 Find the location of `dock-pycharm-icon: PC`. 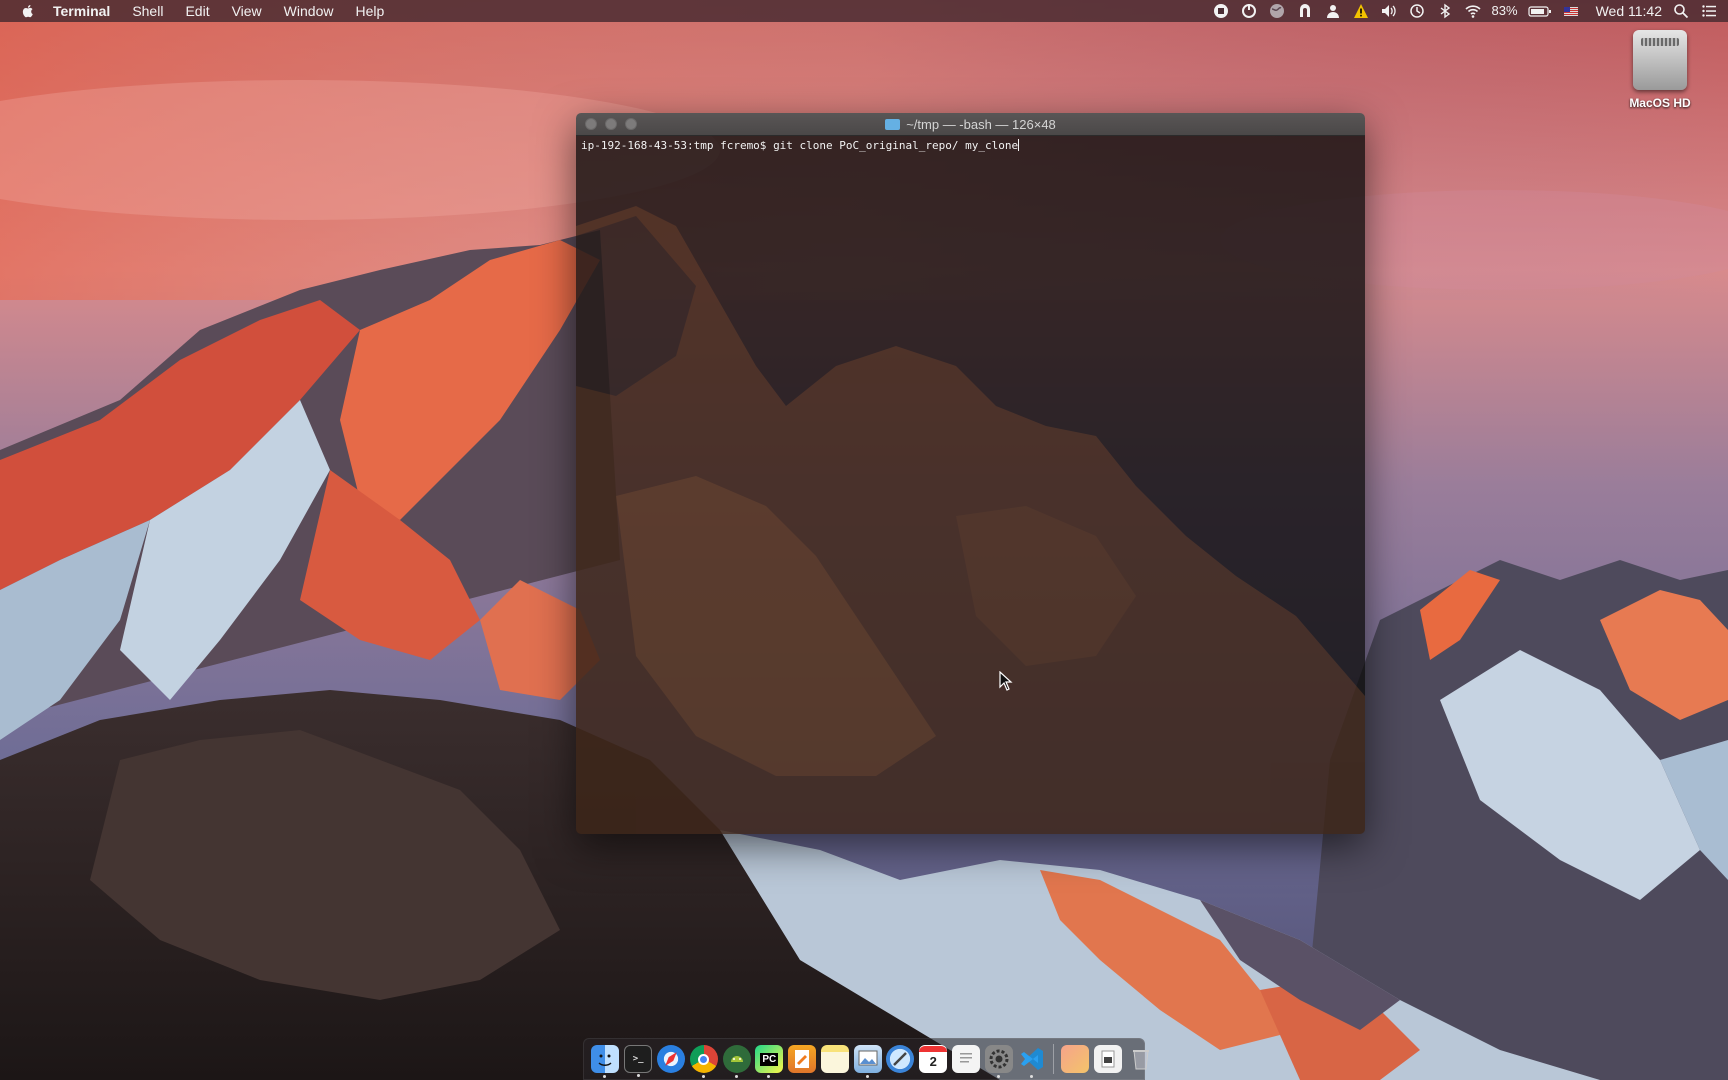

dock-pycharm-icon: PC is located at coordinates (769, 1061).